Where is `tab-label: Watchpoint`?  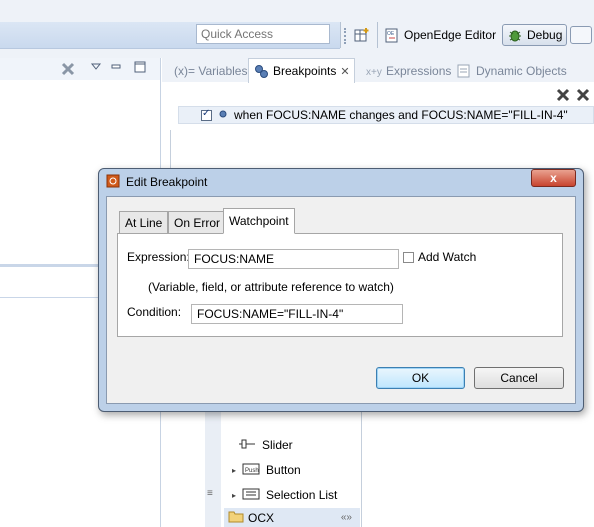 tab-label: Watchpoint is located at coordinates (259, 221).